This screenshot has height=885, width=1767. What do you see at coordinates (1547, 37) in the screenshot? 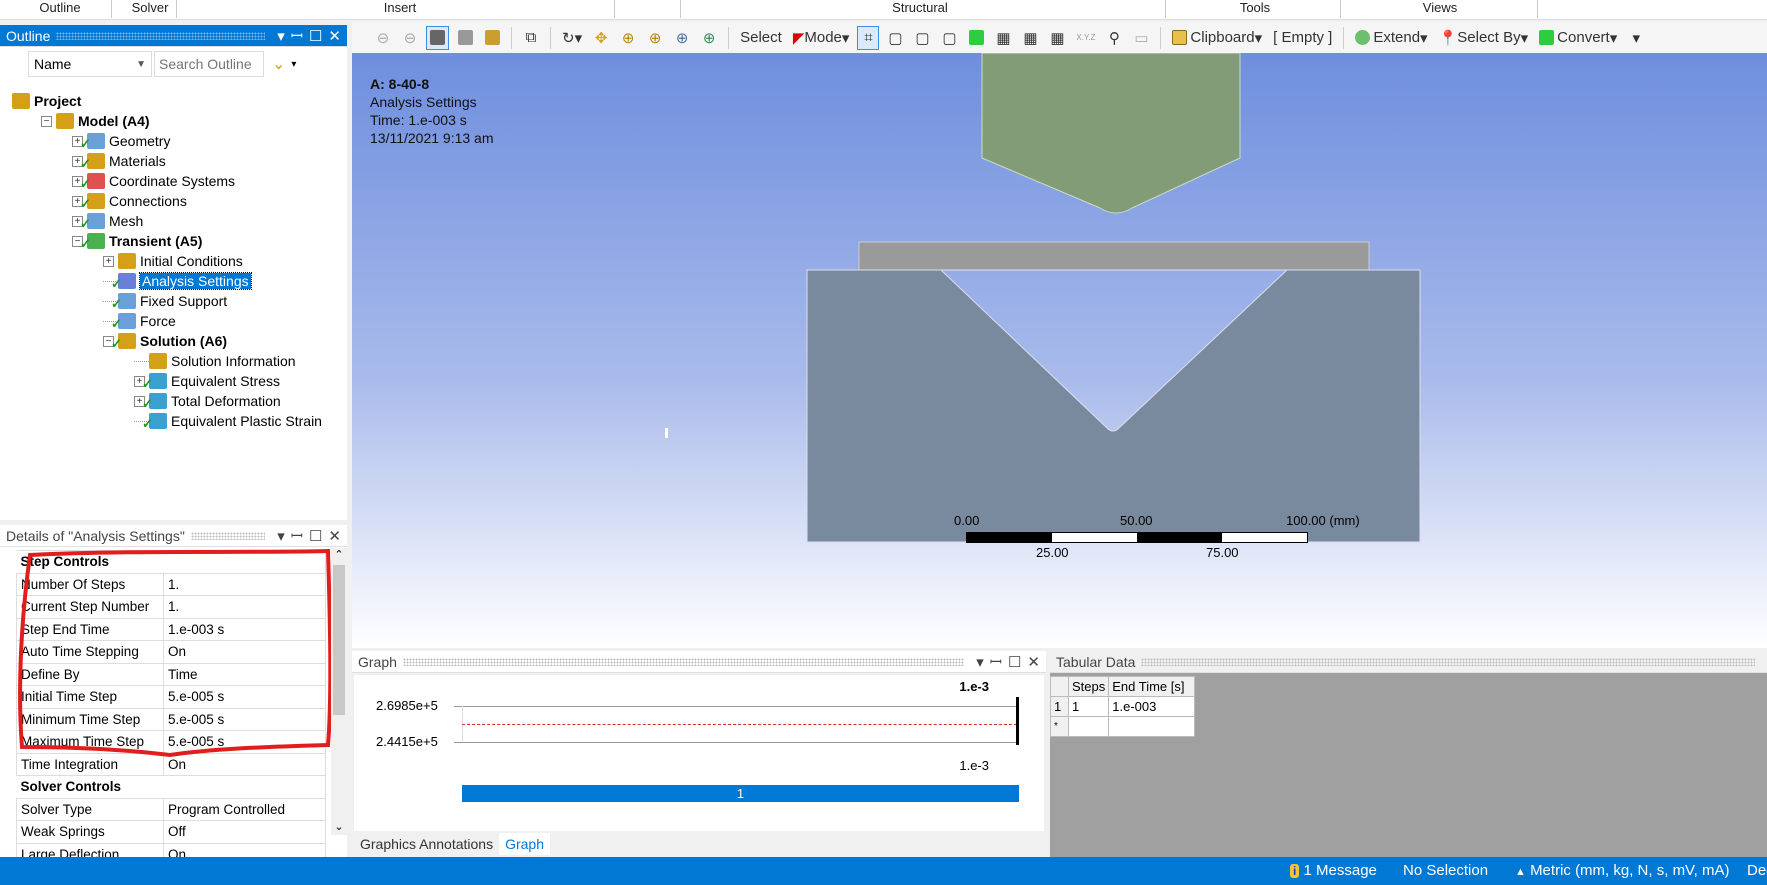
I see `convert-icon` at bounding box center [1547, 37].